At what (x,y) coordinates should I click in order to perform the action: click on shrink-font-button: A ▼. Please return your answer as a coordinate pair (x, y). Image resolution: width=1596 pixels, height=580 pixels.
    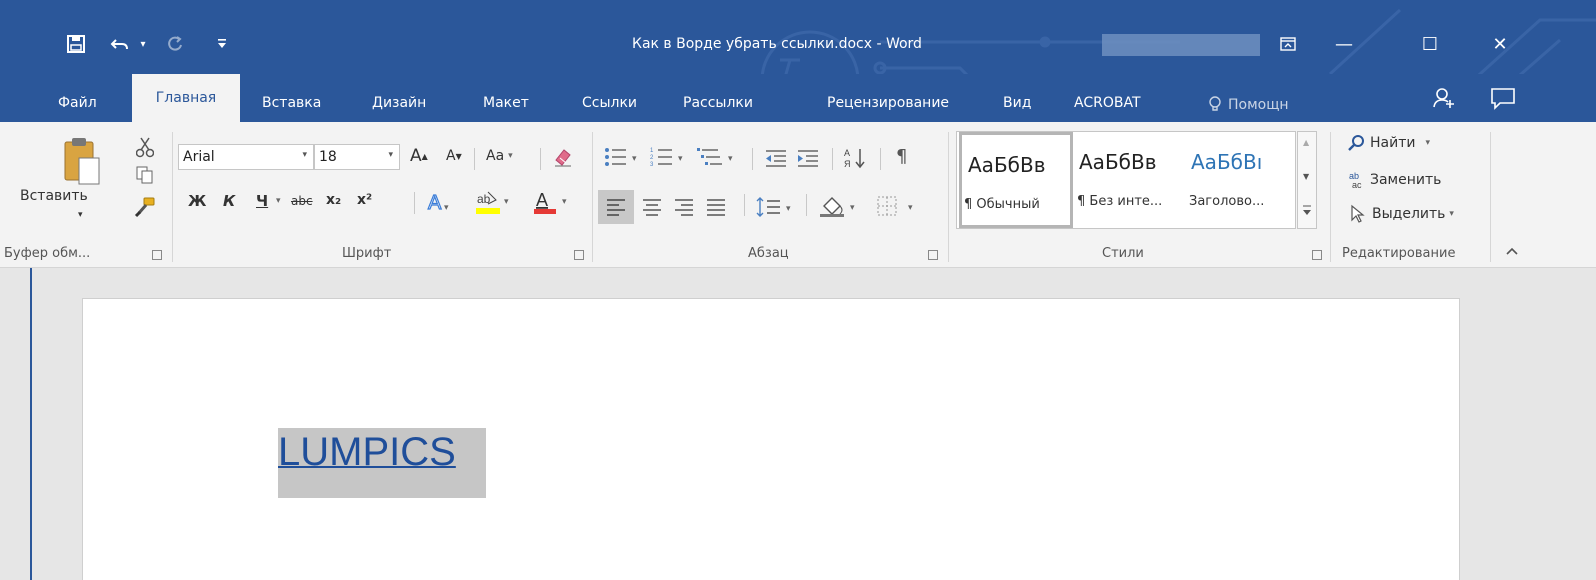
    Looking at the image, I should click on (454, 156).